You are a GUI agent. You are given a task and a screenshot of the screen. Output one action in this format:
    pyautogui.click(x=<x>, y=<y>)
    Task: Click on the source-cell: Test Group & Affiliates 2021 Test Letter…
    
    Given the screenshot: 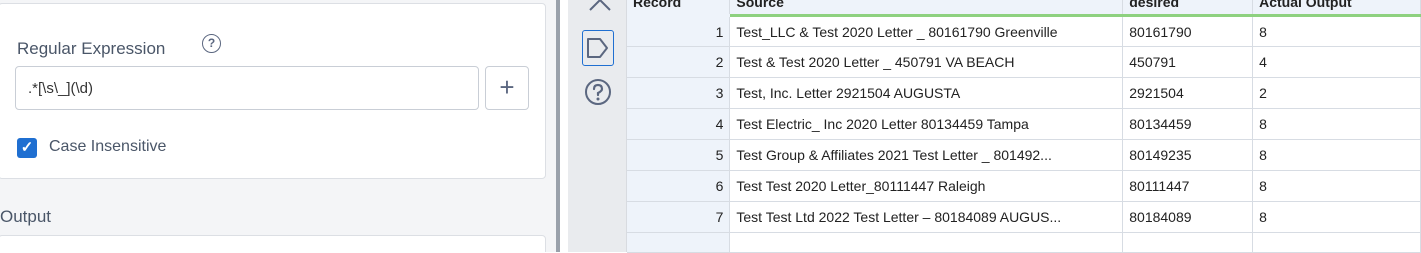 What is the action you would take?
    pyautogui.click(x=926, y=155)
    